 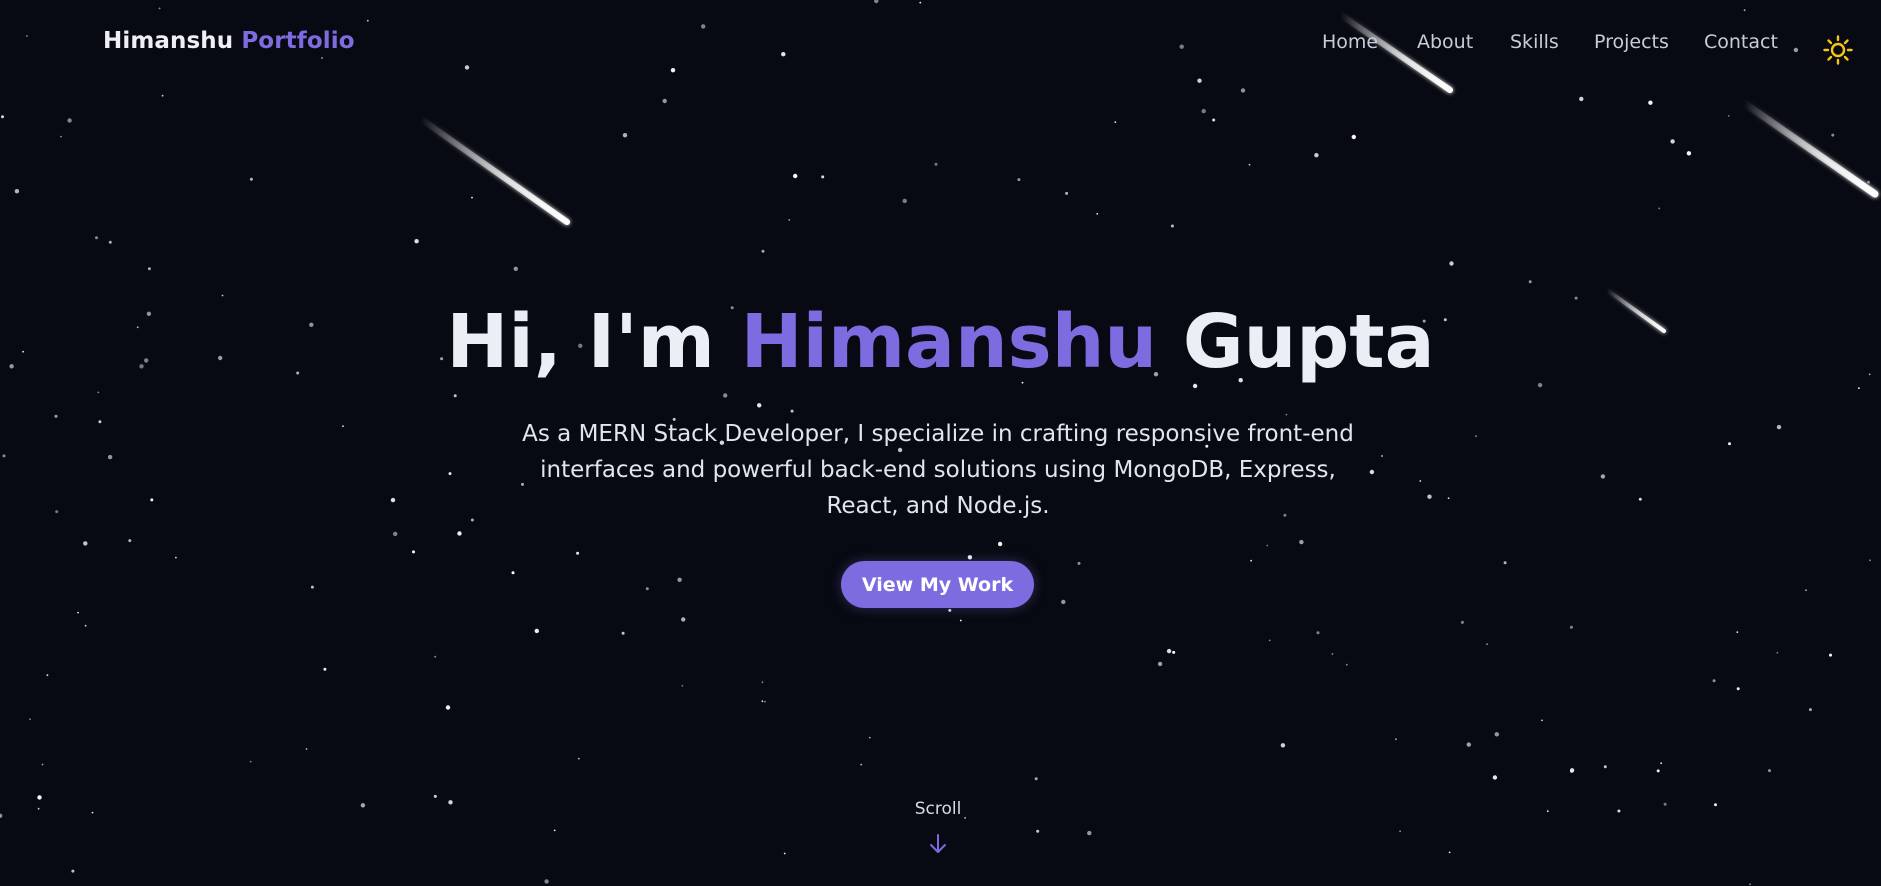 I want to click on hero-greeting: Hi, I'm, so click(x=580, y=342).